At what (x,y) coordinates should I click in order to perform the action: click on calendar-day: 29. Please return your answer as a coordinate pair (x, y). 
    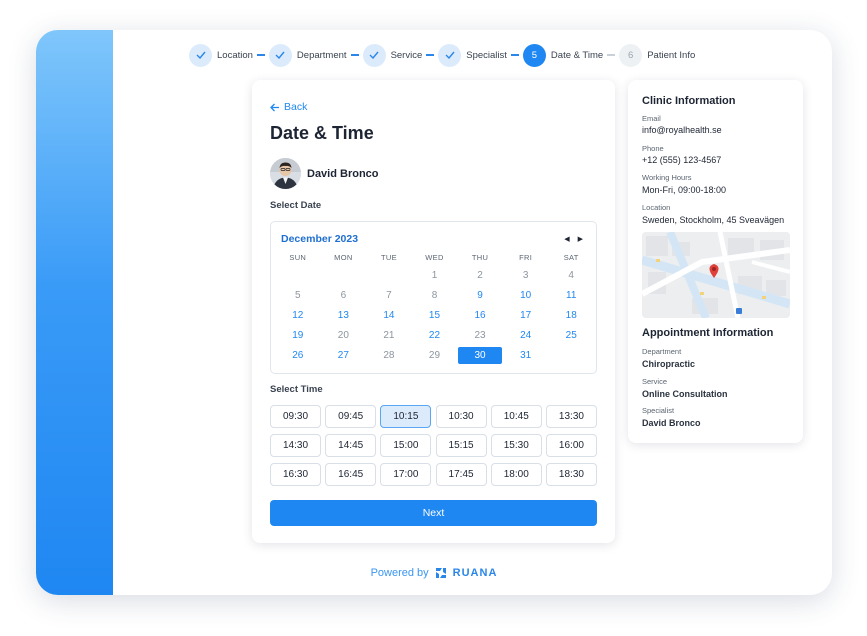
    Looking at the image, I should click on (435, 356).